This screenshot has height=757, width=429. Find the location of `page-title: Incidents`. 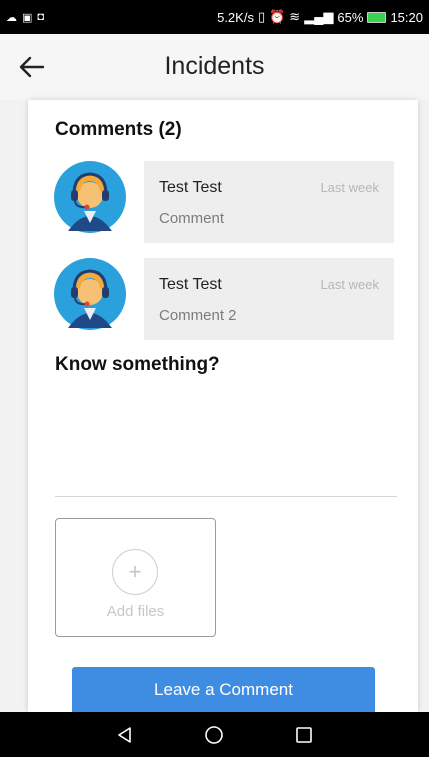

page-title: Incidents is located at coordinates (214, 66).